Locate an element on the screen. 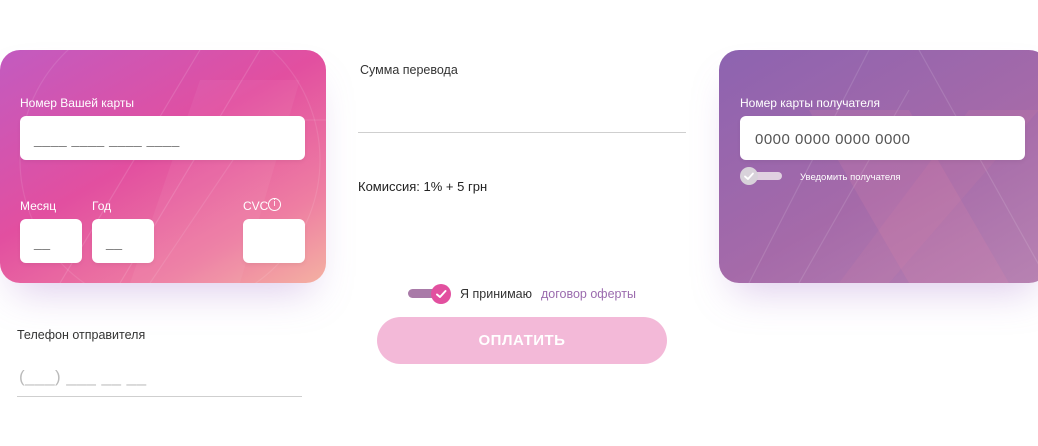 Image resolution: width=1038 pixels, height=446 pixels. year-placeholder: __ is located at coordinates (114, 242).